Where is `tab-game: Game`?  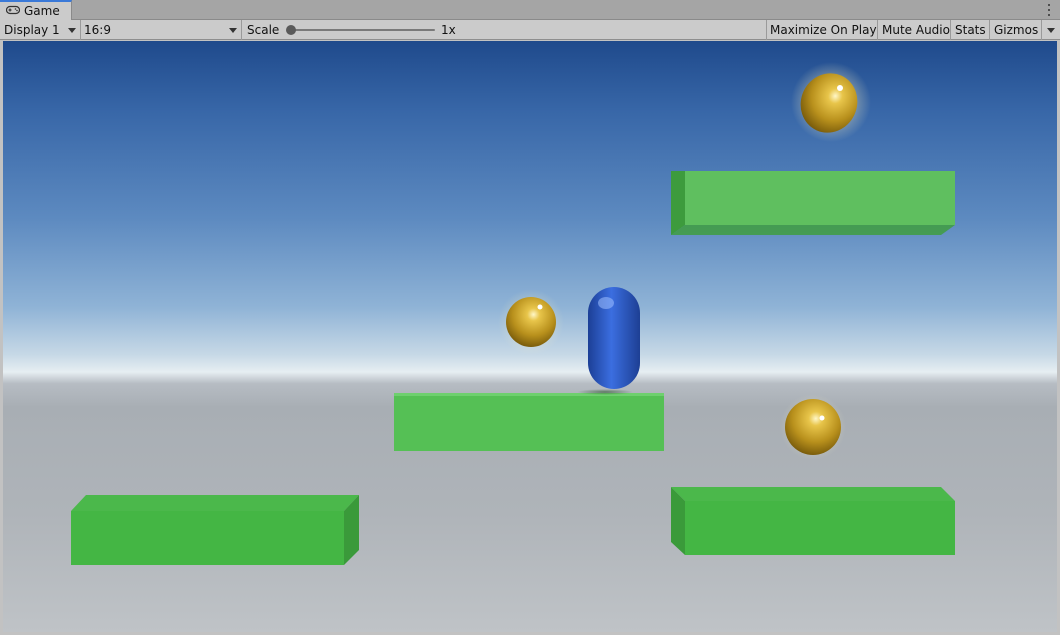
tab-game: Game is located at coordinates (36, 10).